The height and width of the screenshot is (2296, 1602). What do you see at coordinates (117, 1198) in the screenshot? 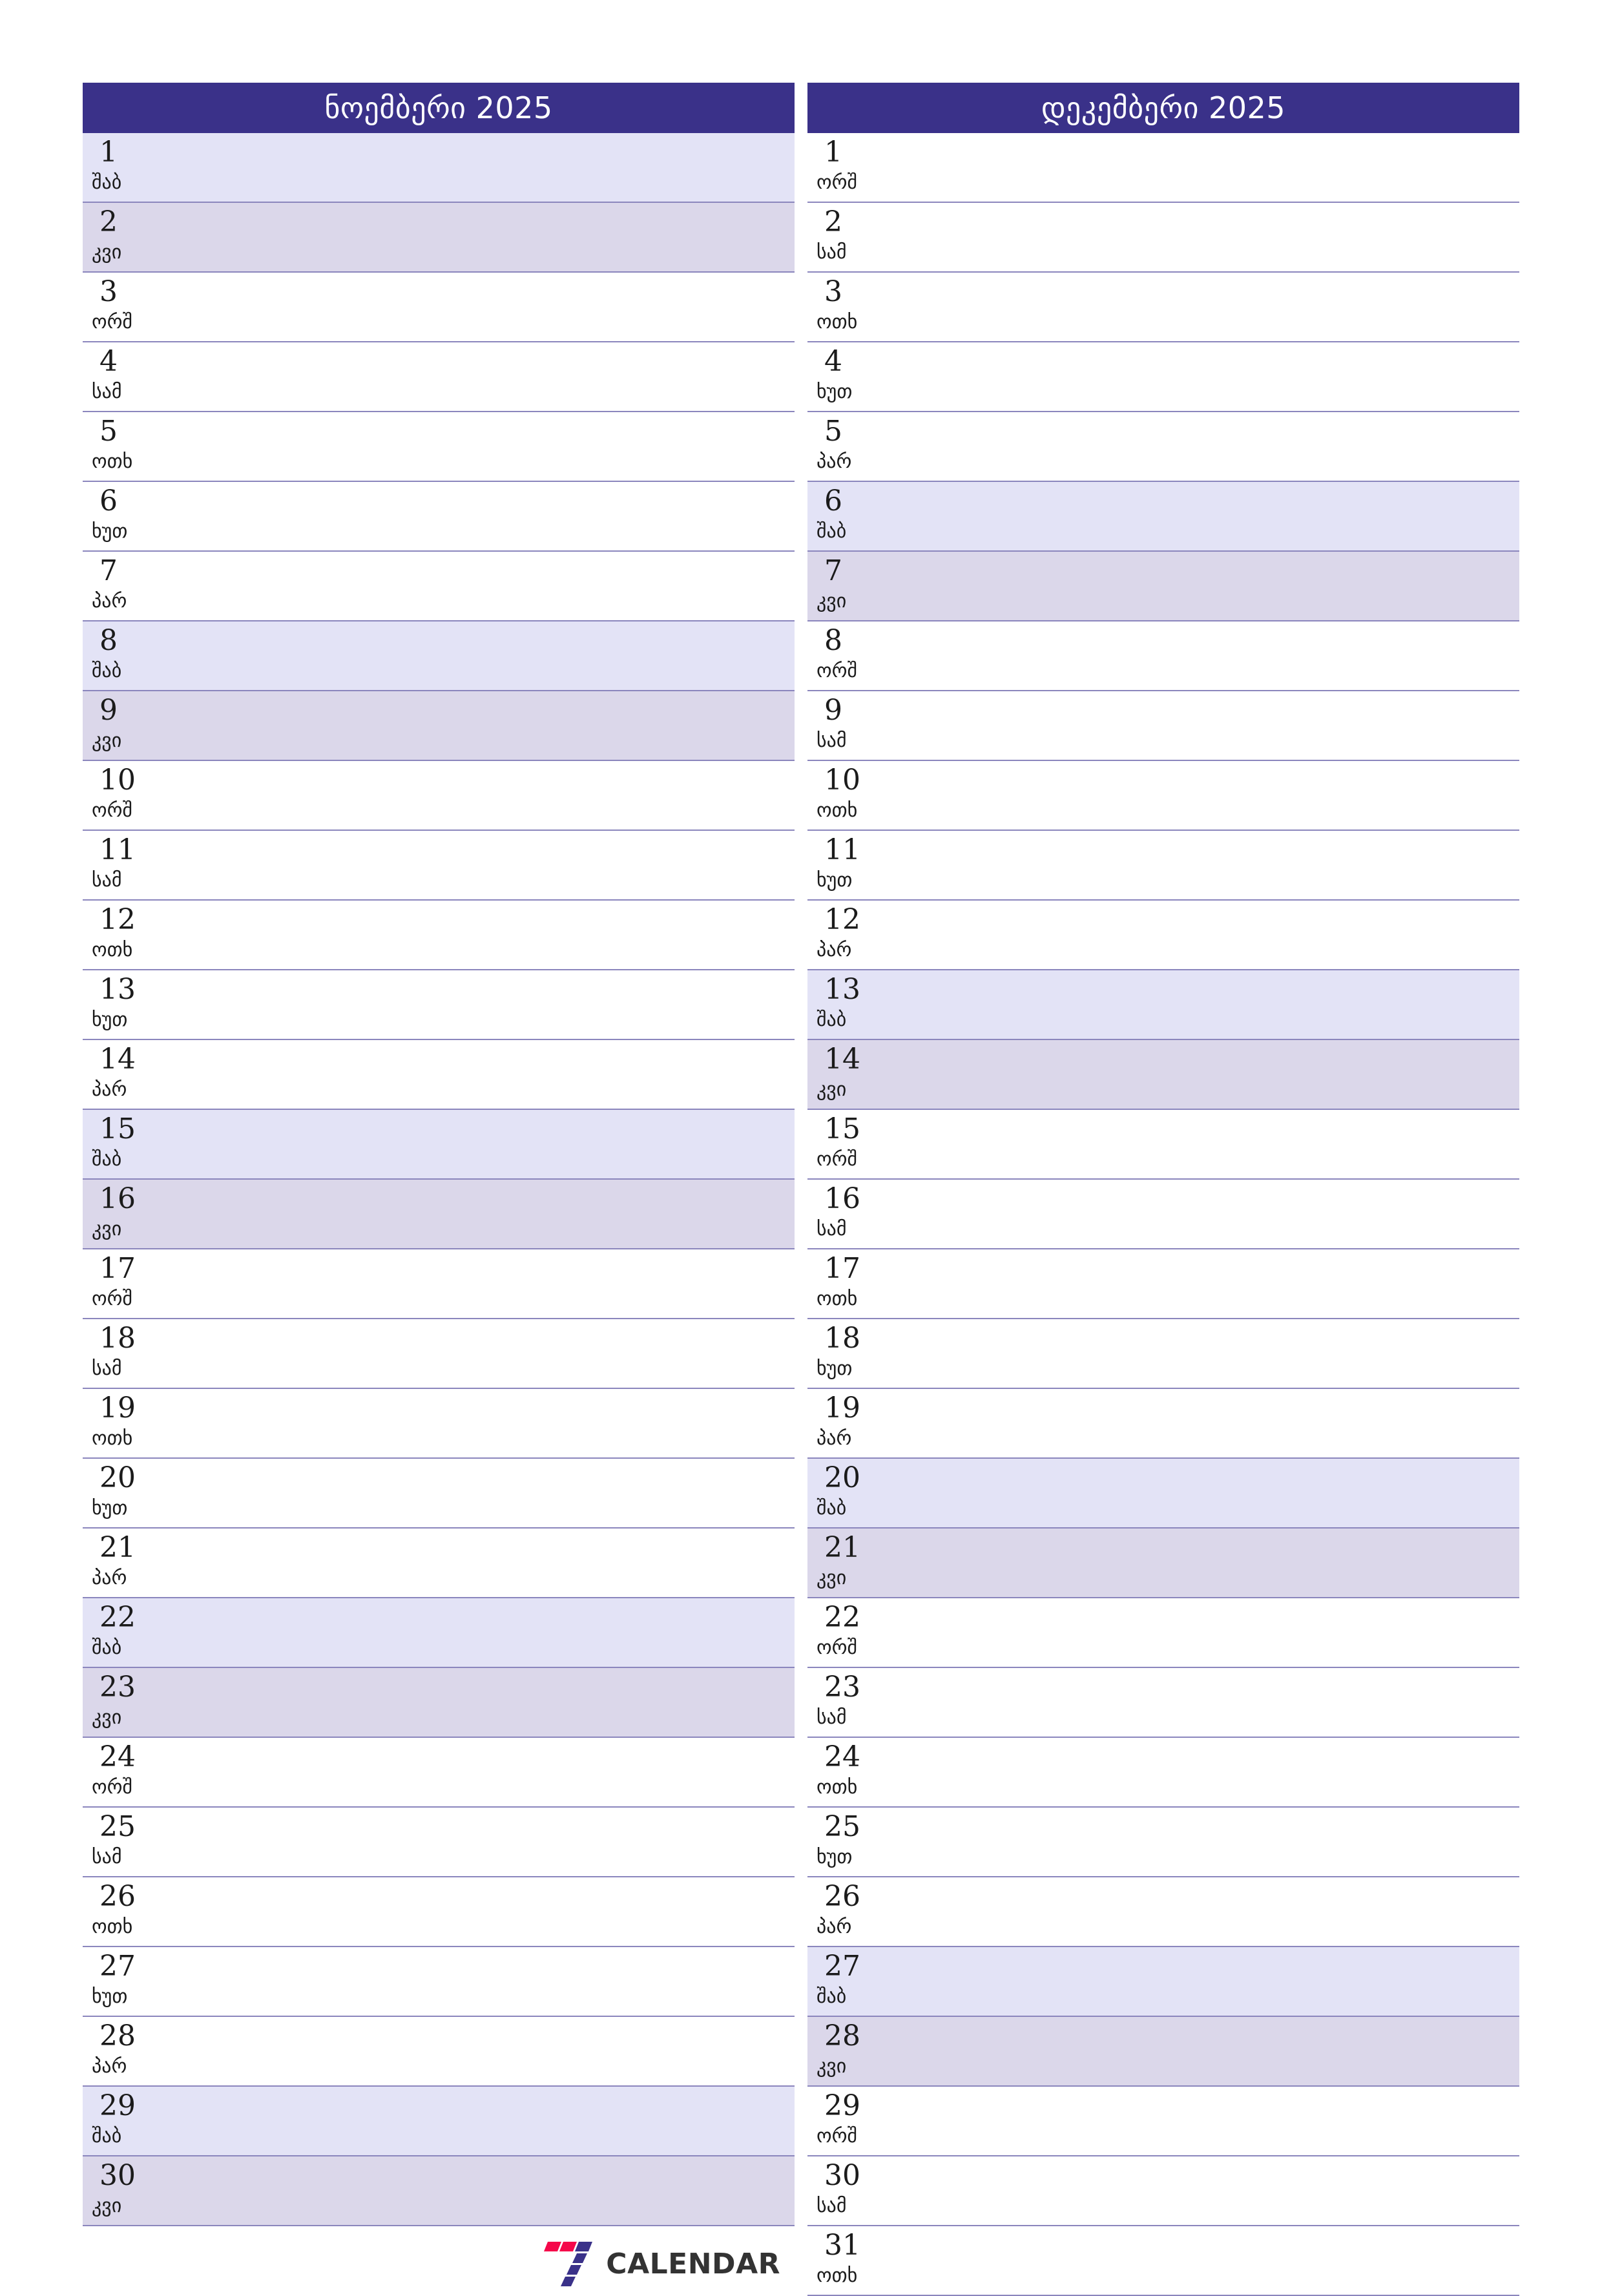
I see `day-number: 16` at bounding box center [117, 1198].